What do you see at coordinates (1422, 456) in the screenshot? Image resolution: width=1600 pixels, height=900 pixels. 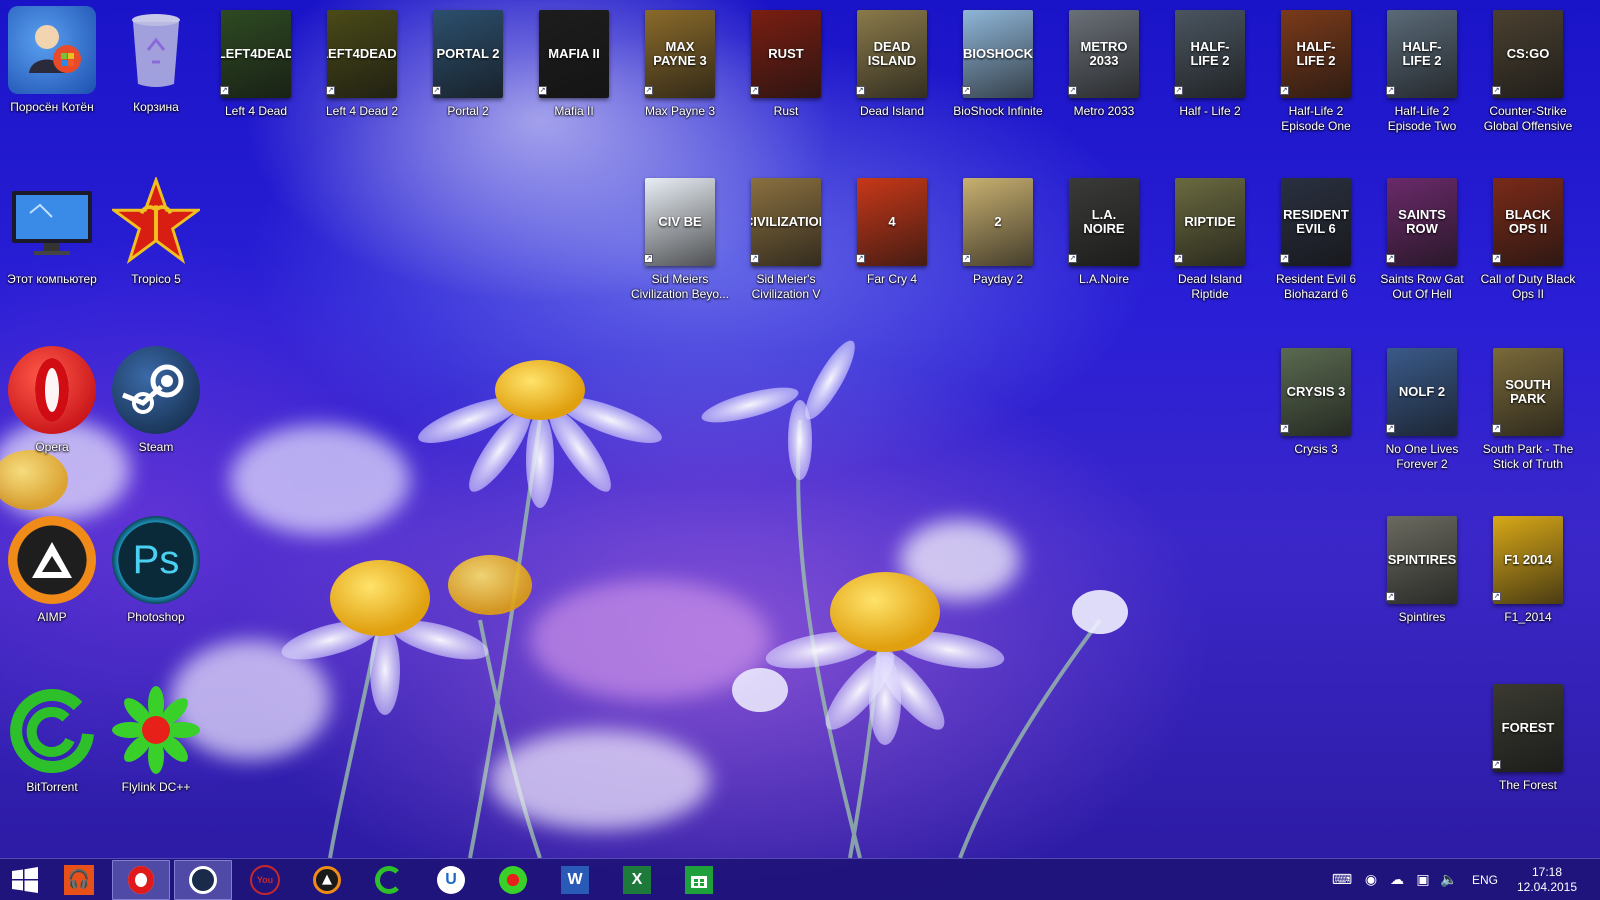 I see `game-label: No One Lives Forever 2` at bounding box center [1422, 456].